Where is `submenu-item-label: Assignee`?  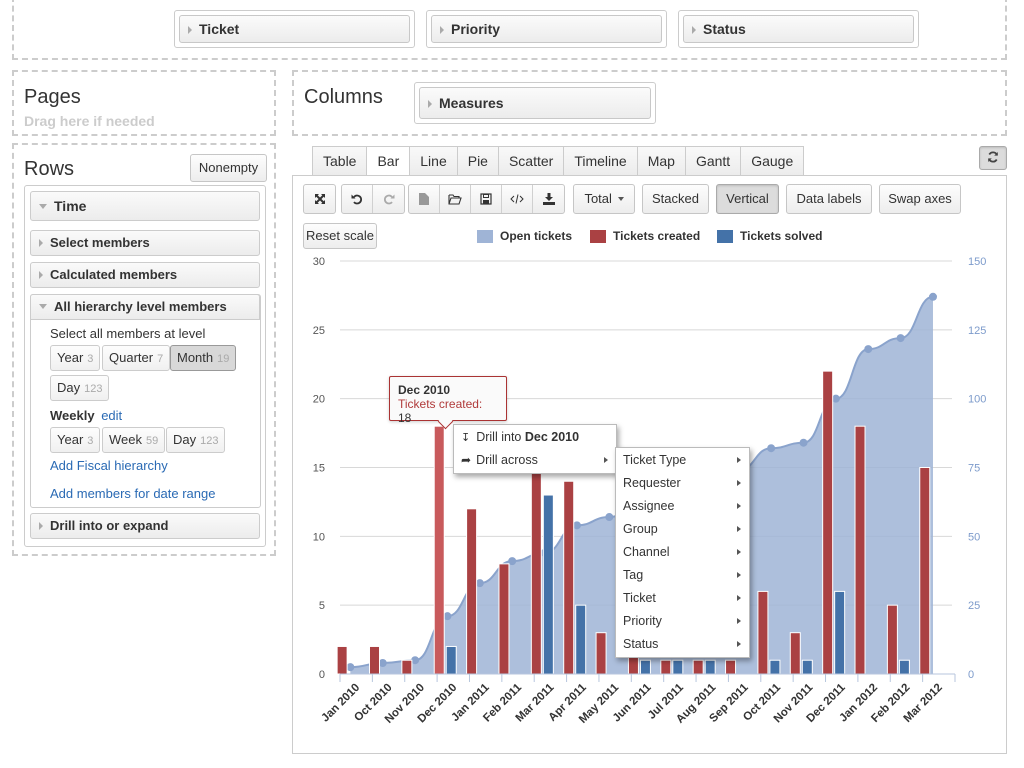 submenu-item-label: Assignee is located at coordinates (649, 506).